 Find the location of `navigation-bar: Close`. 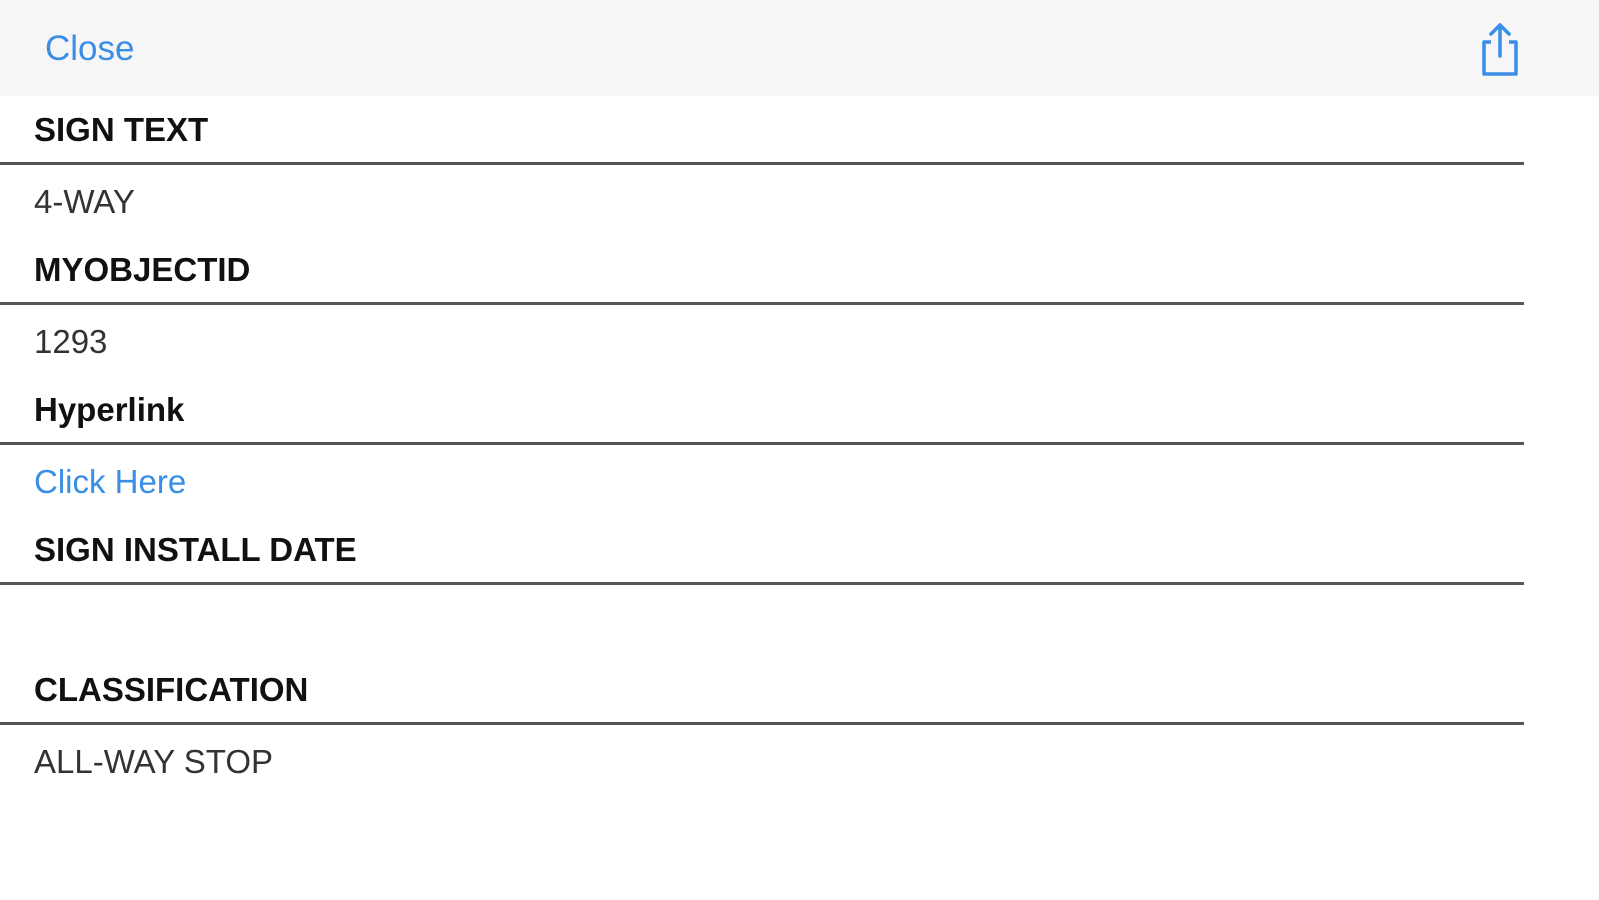

navigation-bar: Close is located at coordinates (799, 48).